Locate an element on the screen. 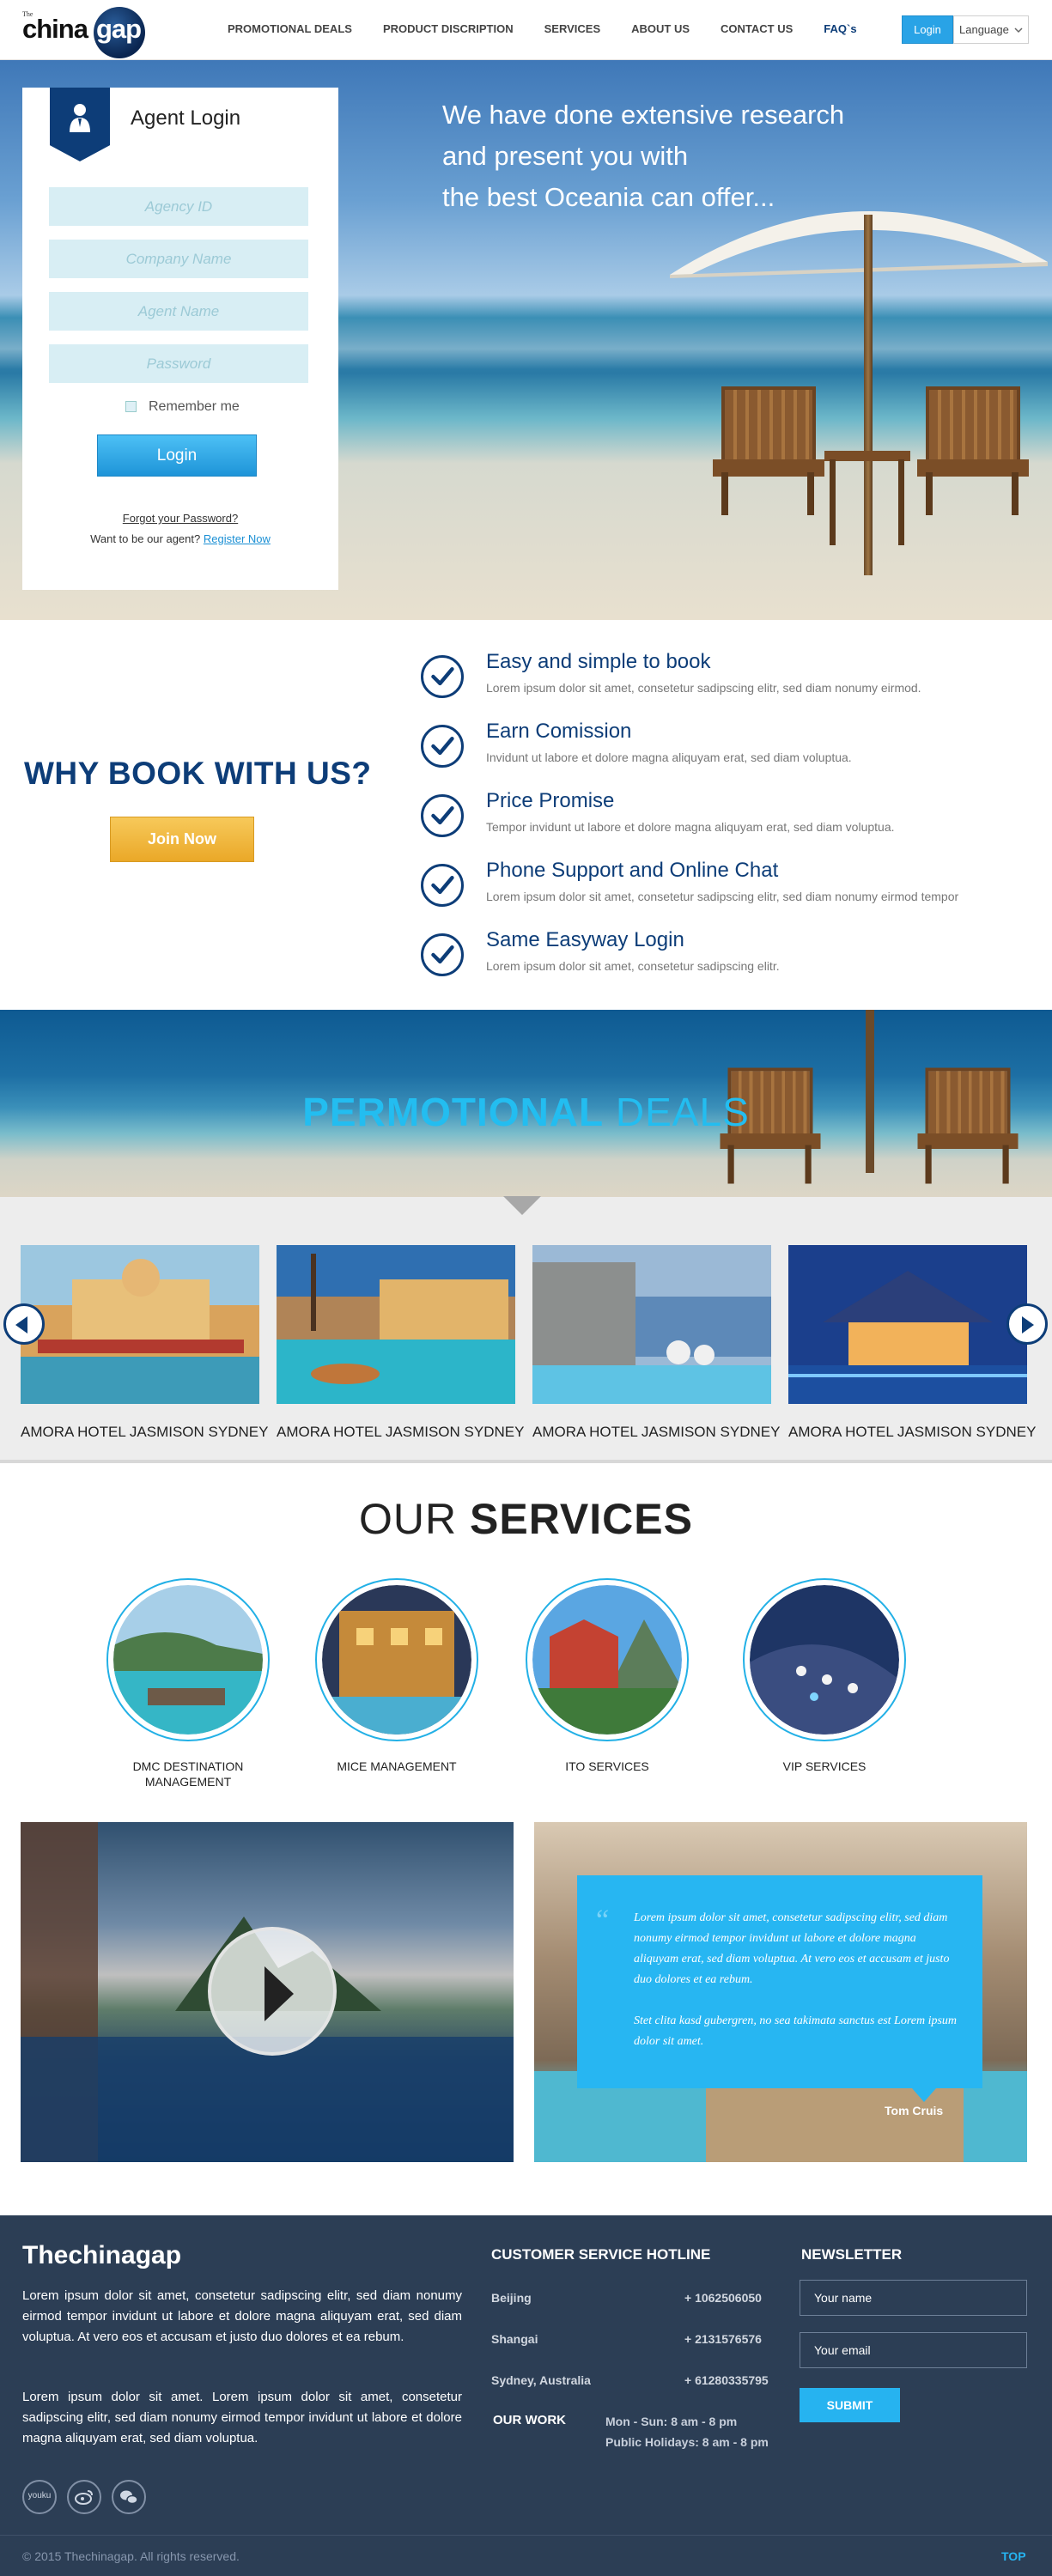  language-label: Language is located at coordinates (984, 29).